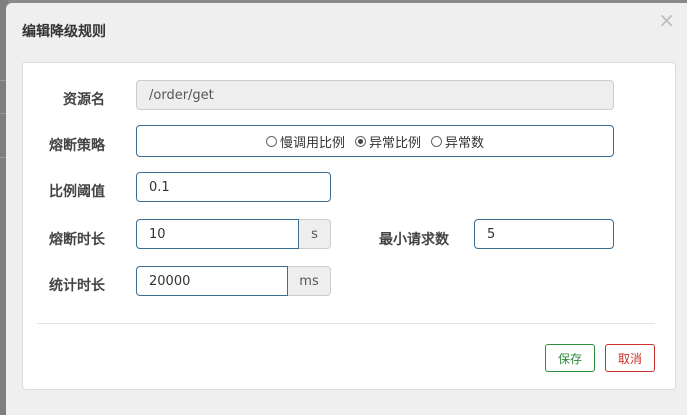 The image size is (687, 415). Describe the element at coordinates (630, 358) in the screenshot. I see `cancel-button: 取消` at that location.